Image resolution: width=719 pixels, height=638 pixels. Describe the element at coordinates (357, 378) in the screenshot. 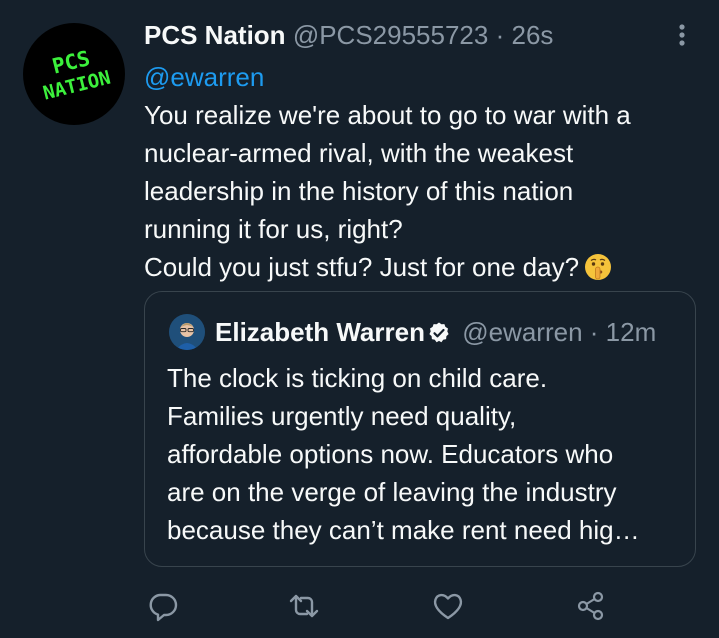

I see `quoted-line: The clock is ticking on child care.` at that location.